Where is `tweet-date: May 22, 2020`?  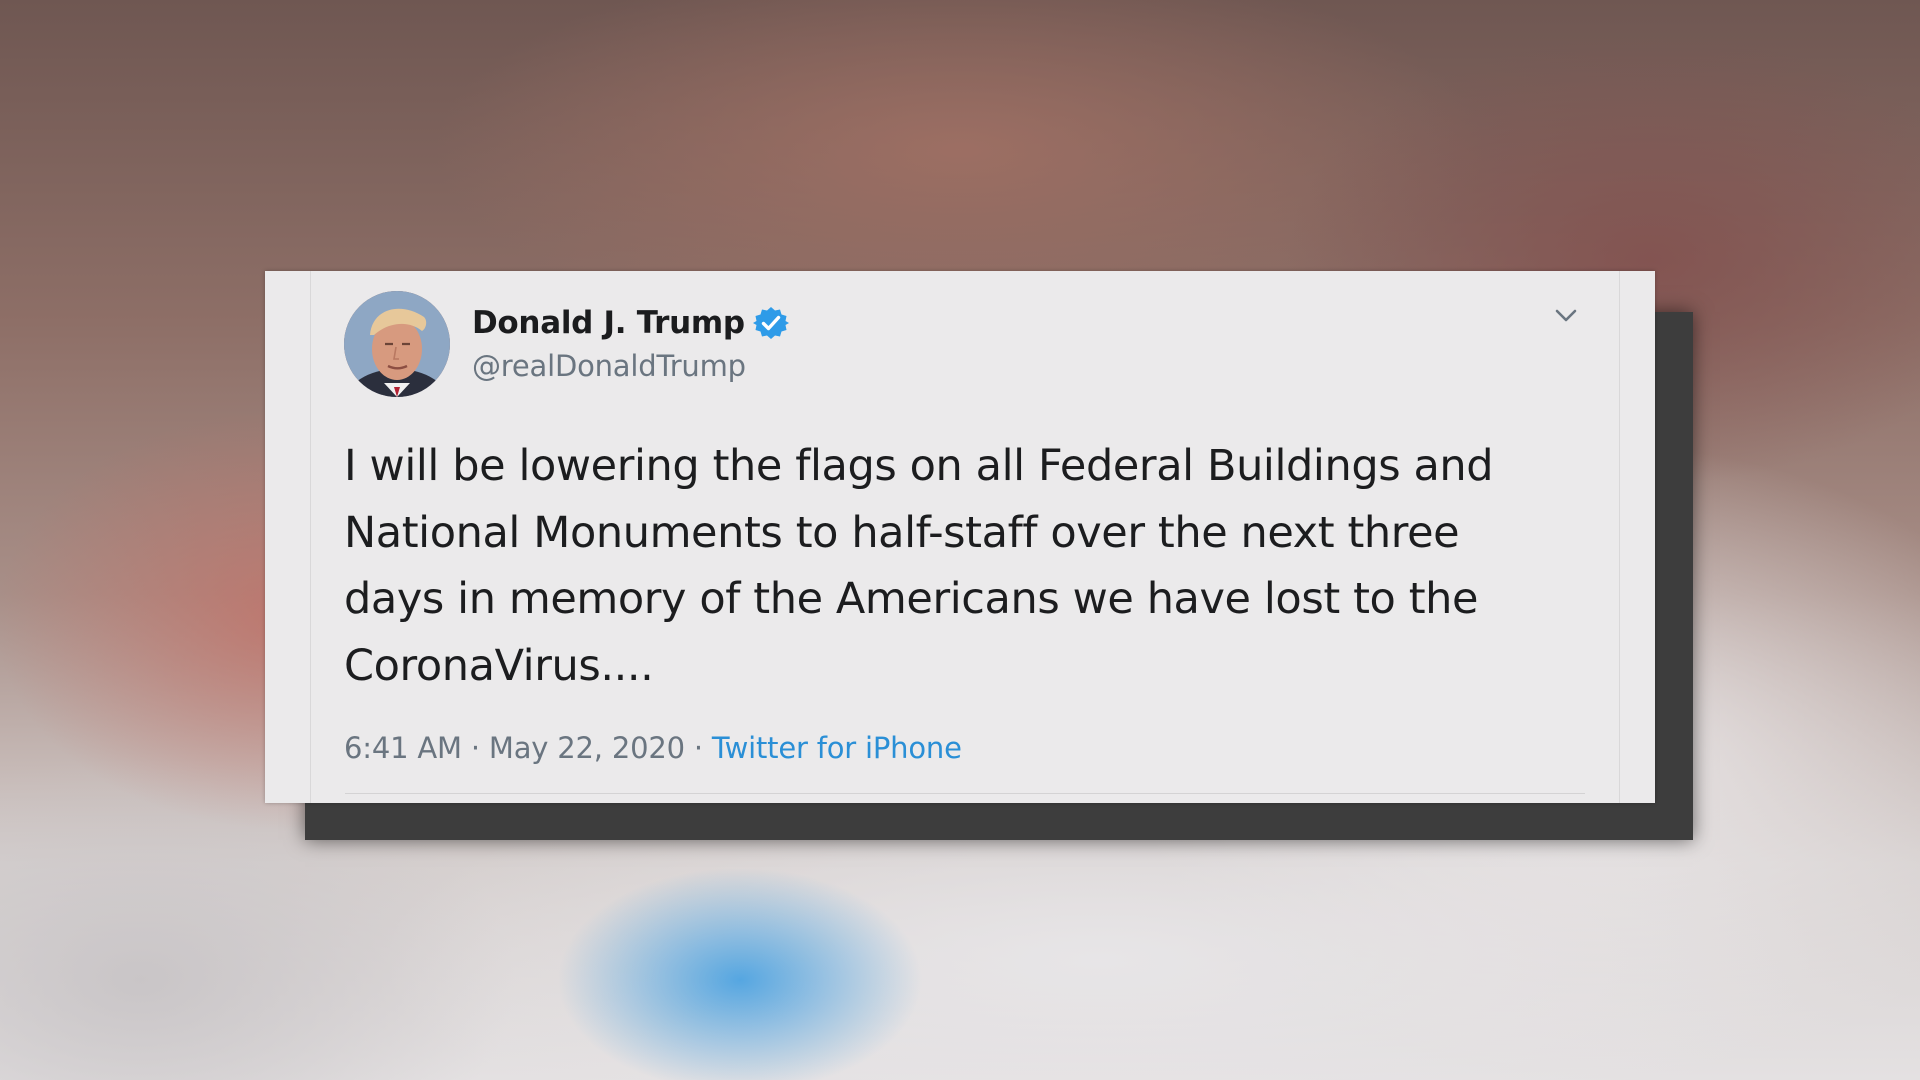 tweet-date: May 22, 2020 is located at coordinates (587, 748).